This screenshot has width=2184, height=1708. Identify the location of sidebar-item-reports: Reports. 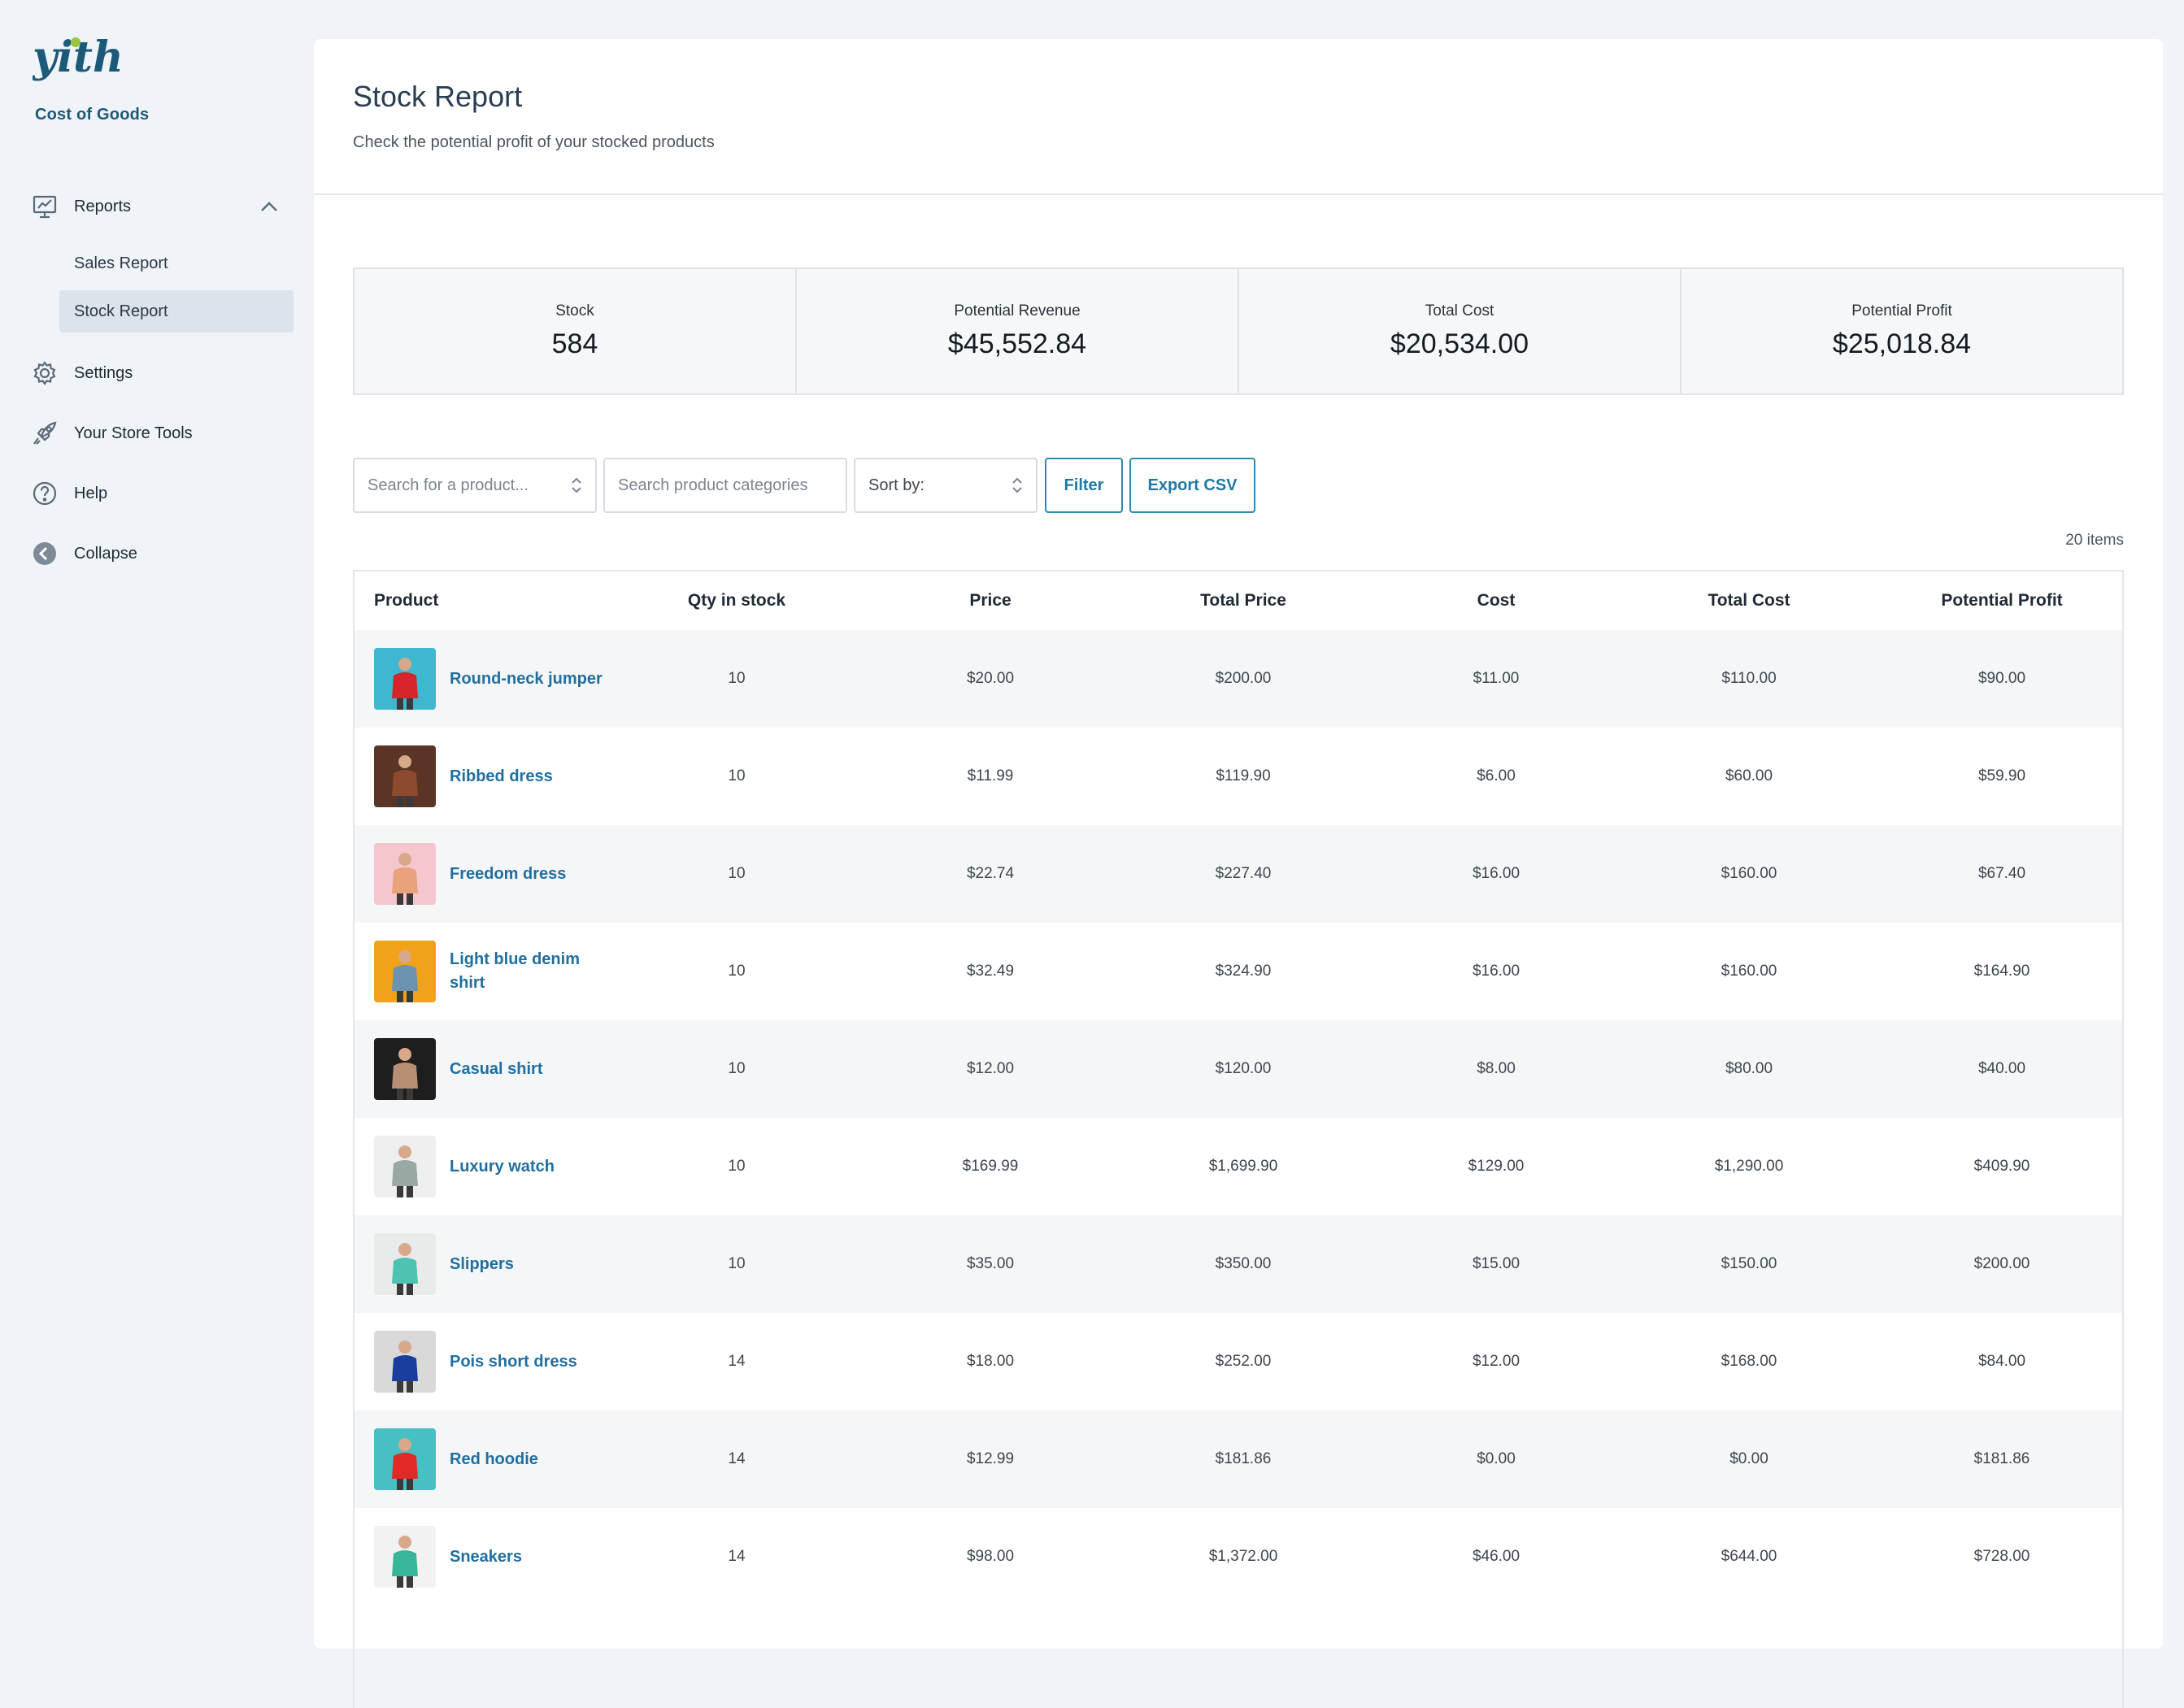
(156, 207).